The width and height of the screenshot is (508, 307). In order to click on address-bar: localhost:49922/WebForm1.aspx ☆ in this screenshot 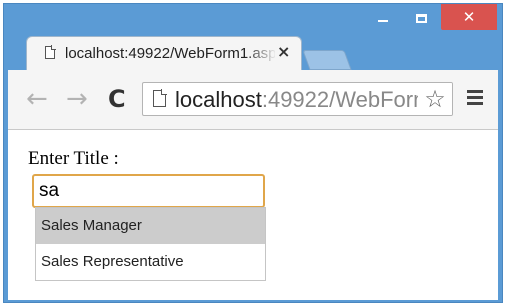, I will do `click(297, 99)`.